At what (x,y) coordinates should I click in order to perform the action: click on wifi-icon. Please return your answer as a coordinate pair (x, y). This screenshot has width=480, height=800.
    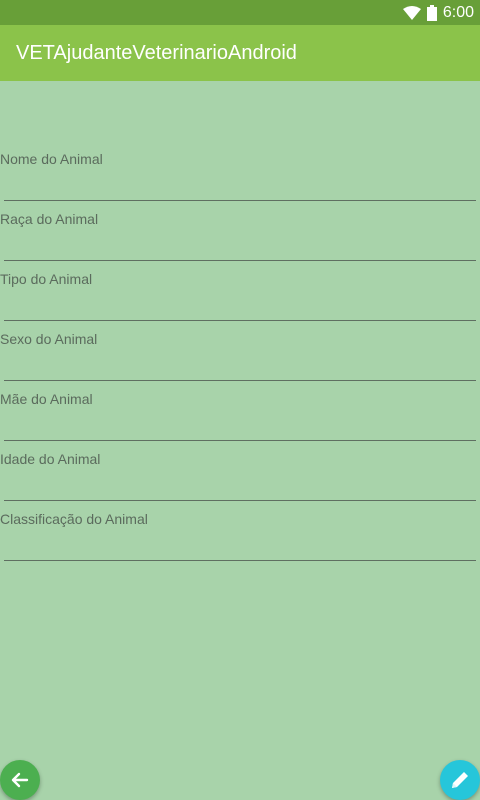
    Looking at the image, I should click on (411, 12).